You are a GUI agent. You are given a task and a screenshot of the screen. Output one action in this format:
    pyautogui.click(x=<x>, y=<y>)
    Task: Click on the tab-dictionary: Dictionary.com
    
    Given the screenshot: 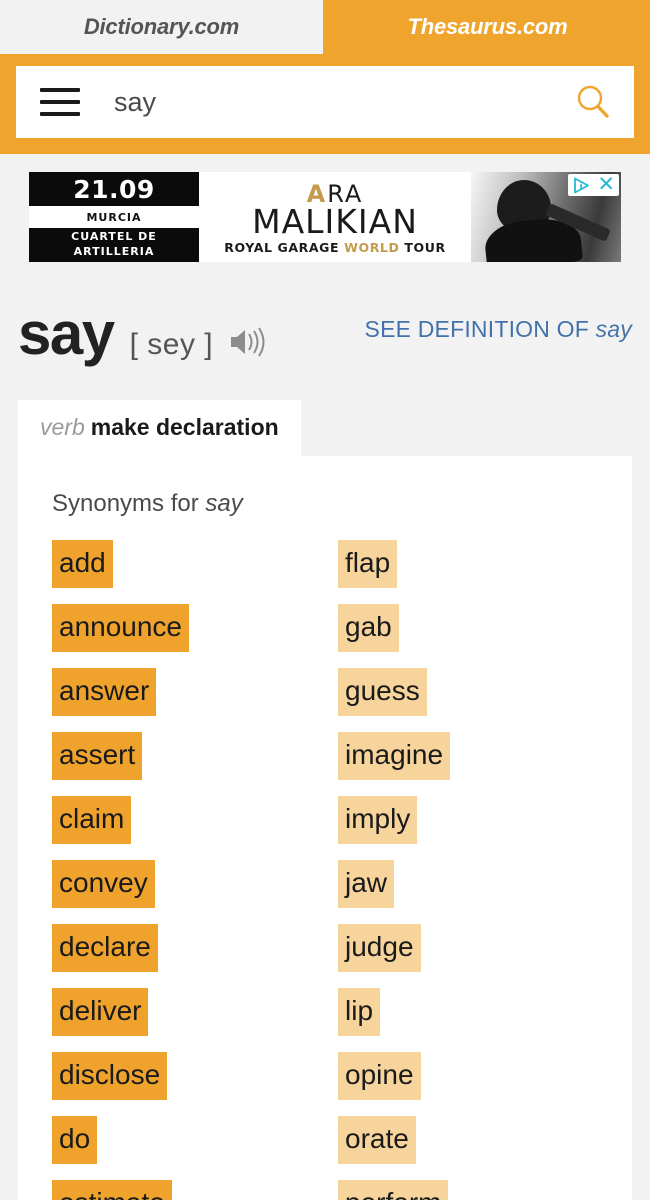 What is the action you would take?
    pyautogui.click(x=162, y=27)
    